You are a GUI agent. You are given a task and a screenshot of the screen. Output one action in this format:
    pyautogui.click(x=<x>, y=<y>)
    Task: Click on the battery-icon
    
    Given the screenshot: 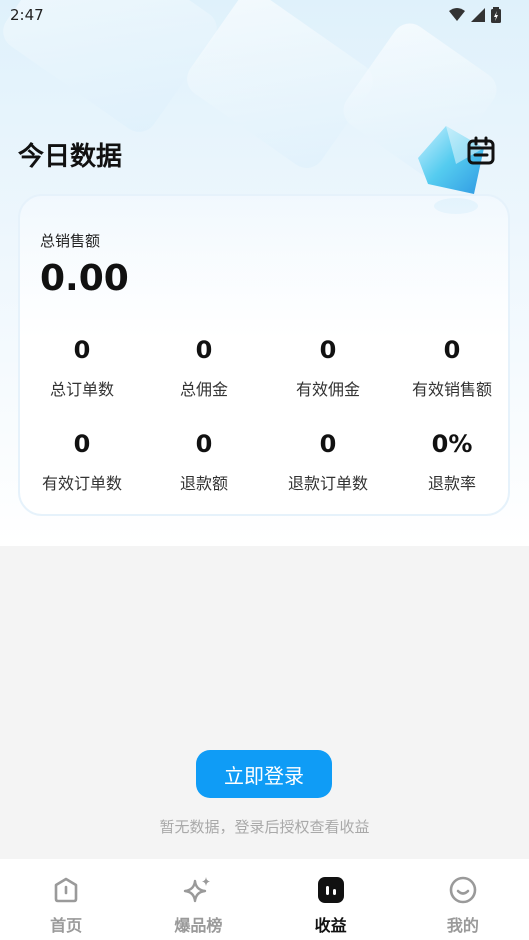 What is the action you would take?
    pyautogui.click(x=496, y=15)
    